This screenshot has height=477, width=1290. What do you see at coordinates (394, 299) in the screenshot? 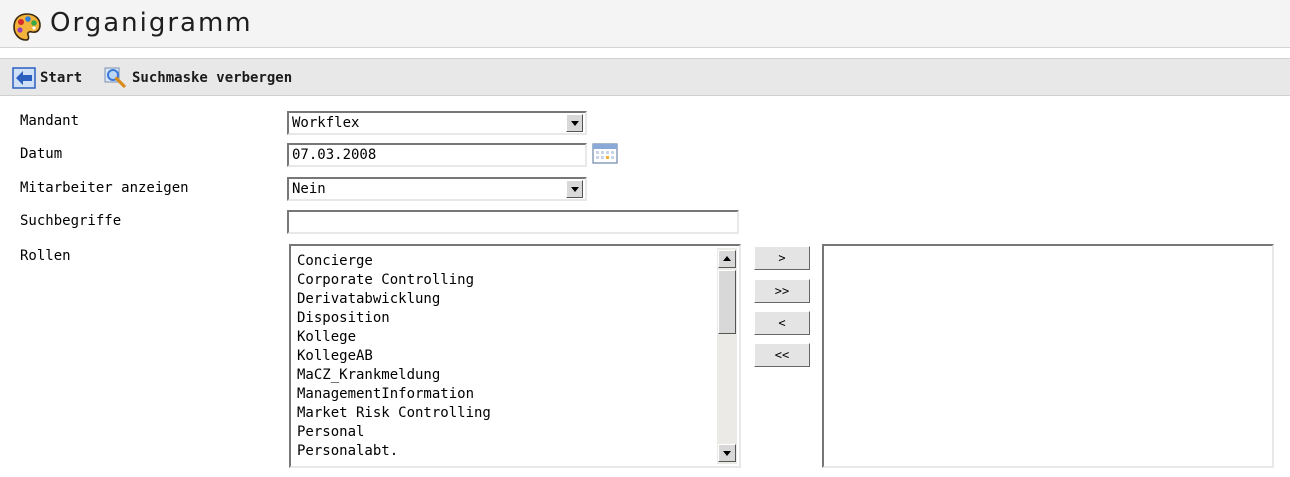
I see `list-item: Derivatabwicklung` at bounding box center [394, 299].